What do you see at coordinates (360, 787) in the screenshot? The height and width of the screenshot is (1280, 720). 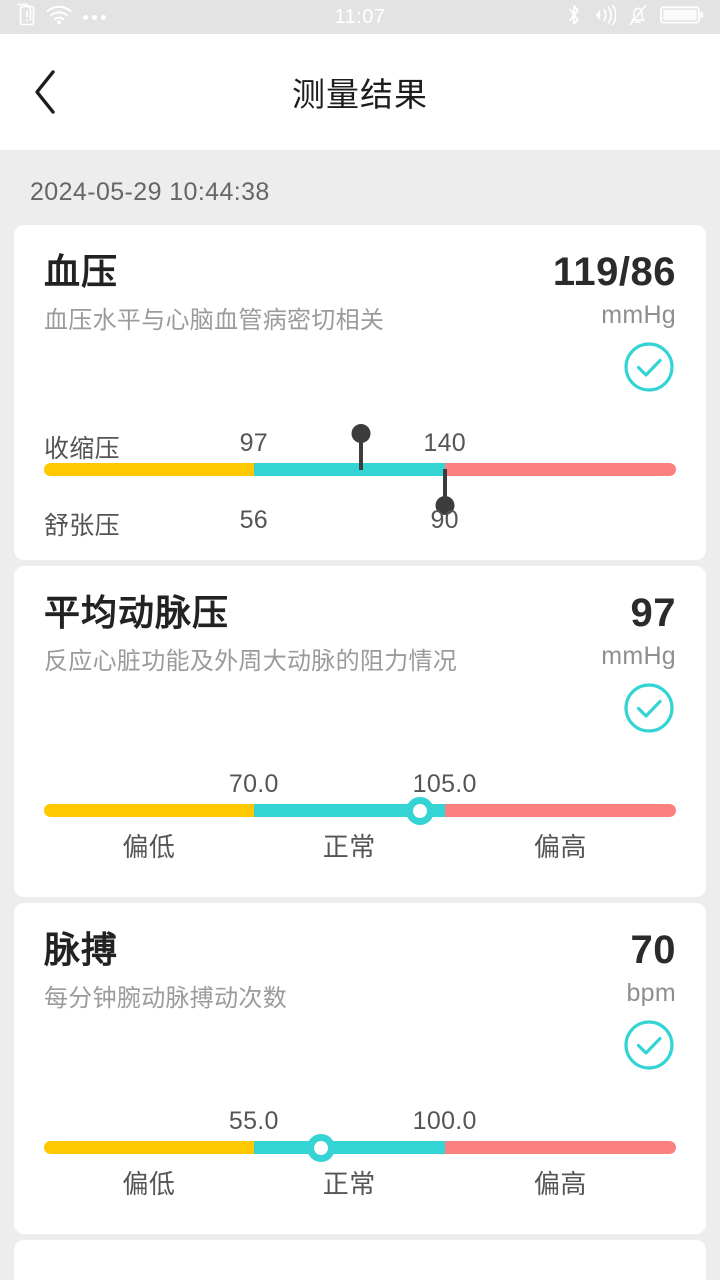 I see `tick-row: 70.0 105.0` at bounding box center [360, 787].